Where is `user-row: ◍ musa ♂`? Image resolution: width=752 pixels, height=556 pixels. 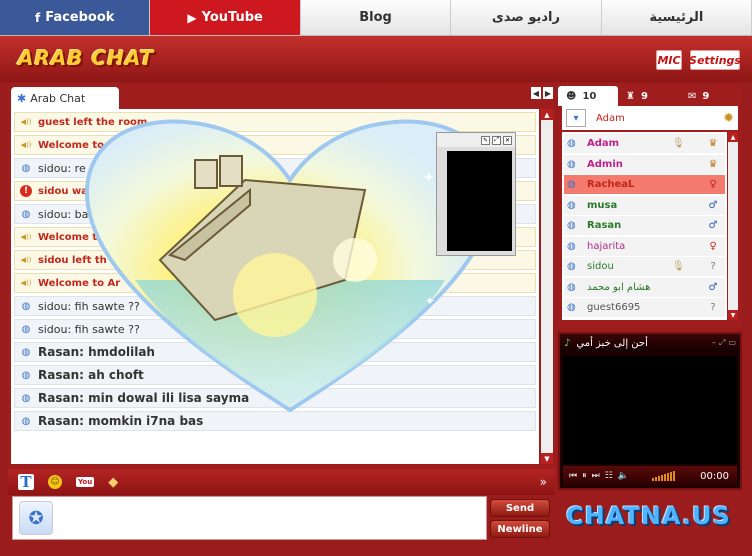 user-row: ◍ musa ♂ is located at coordinates (644, 205).